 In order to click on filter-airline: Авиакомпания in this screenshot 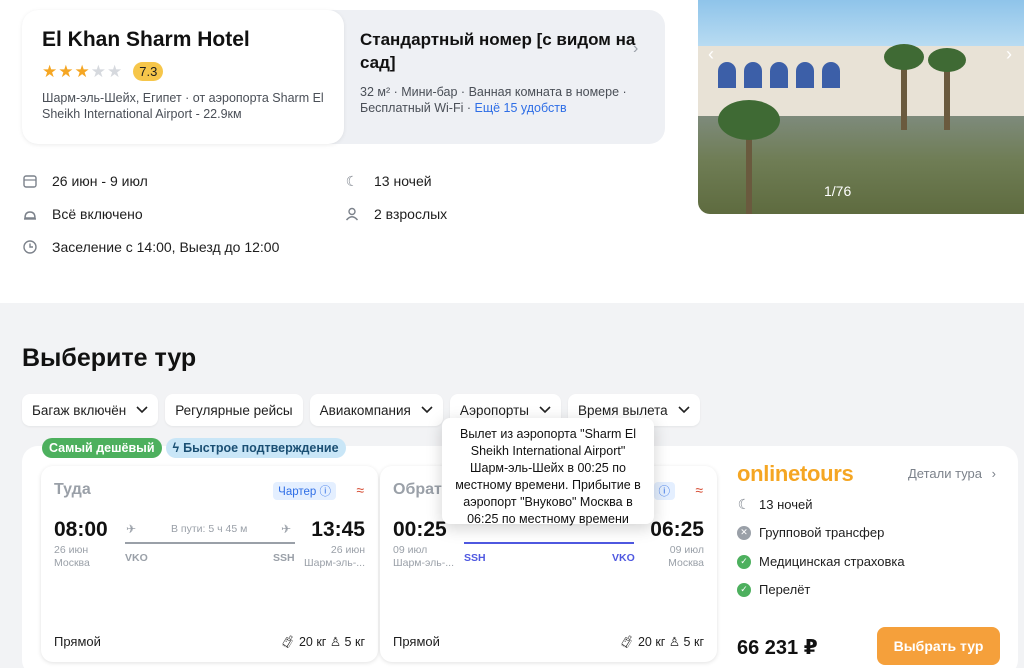, I will do `click(376, 410)`.